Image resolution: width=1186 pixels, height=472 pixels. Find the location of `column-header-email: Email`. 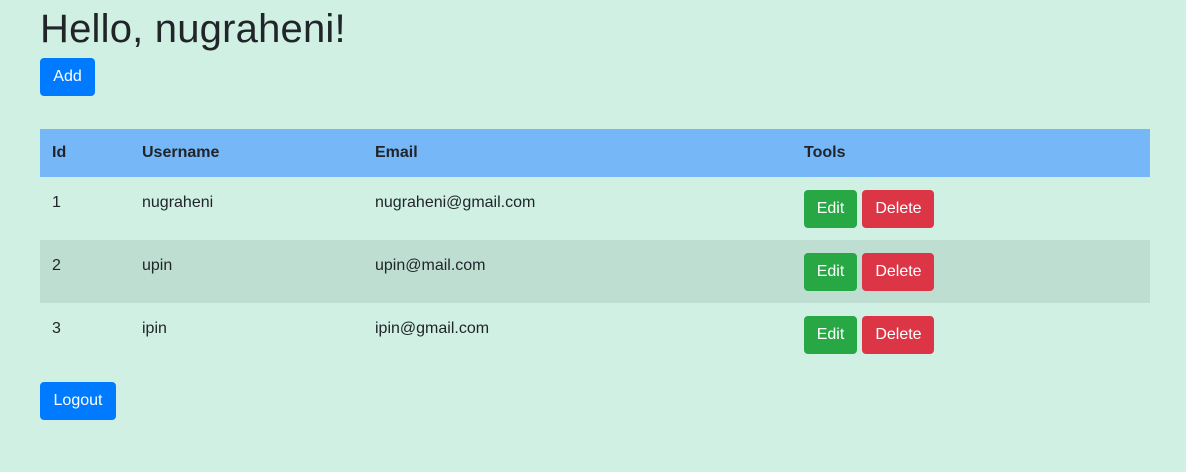

column-header-email: Email is located at coordinates (396, 152).